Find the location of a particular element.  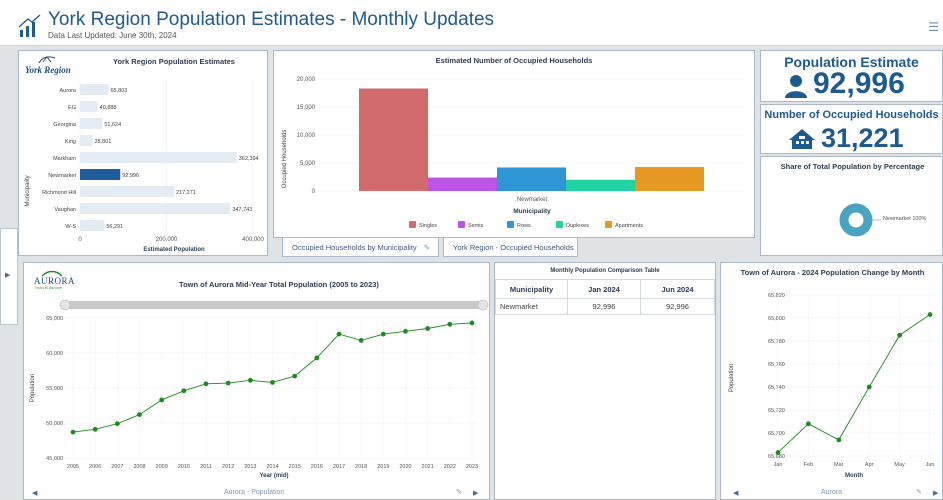

aurora-x-tick: 2017 is located at coordinates (339, 467).